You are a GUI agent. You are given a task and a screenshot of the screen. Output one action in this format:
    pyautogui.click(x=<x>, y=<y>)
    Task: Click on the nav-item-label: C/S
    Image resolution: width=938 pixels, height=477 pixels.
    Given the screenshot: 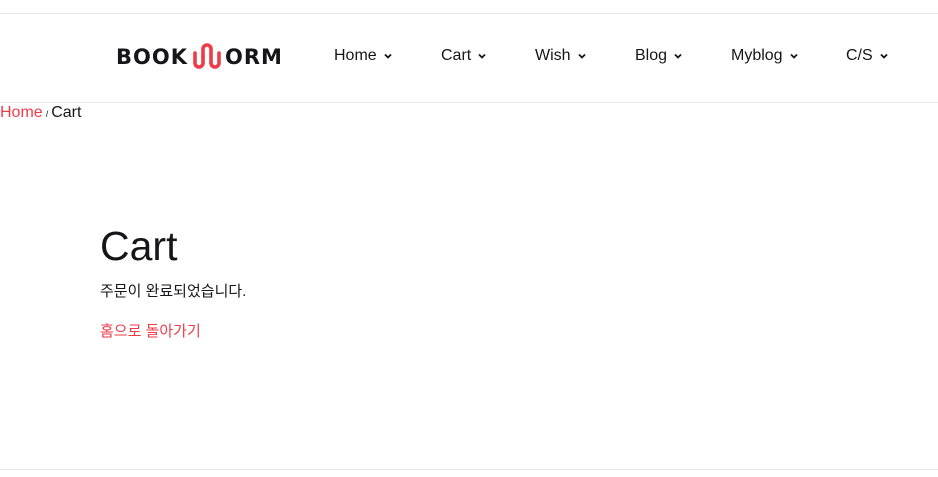 What is the action you would take?
    pyautogui.click(x=859, y=55)
    